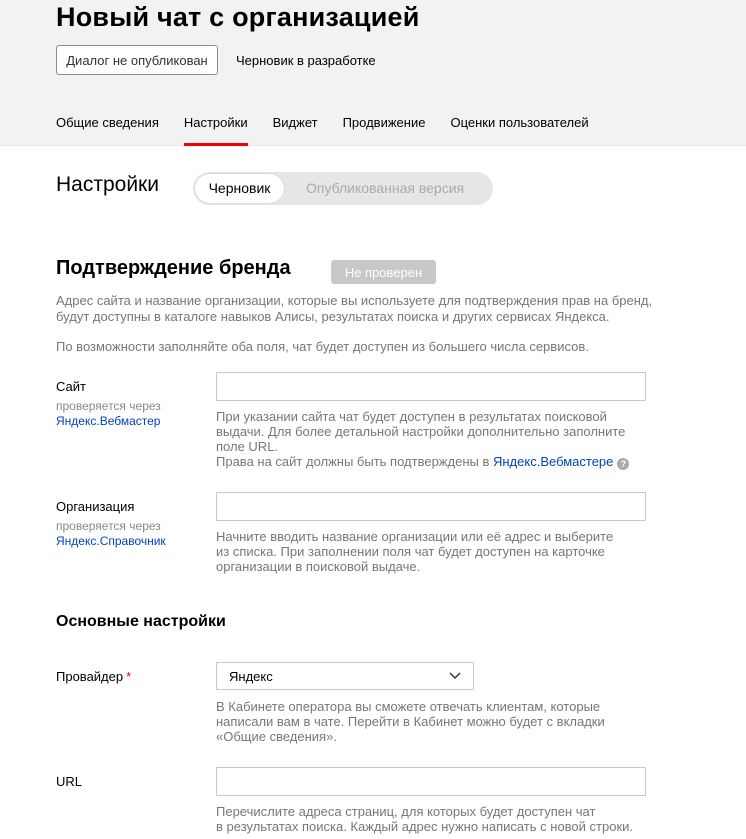  I want to click on publish-status-button: Диалог не опубликован, so click(137, 60).